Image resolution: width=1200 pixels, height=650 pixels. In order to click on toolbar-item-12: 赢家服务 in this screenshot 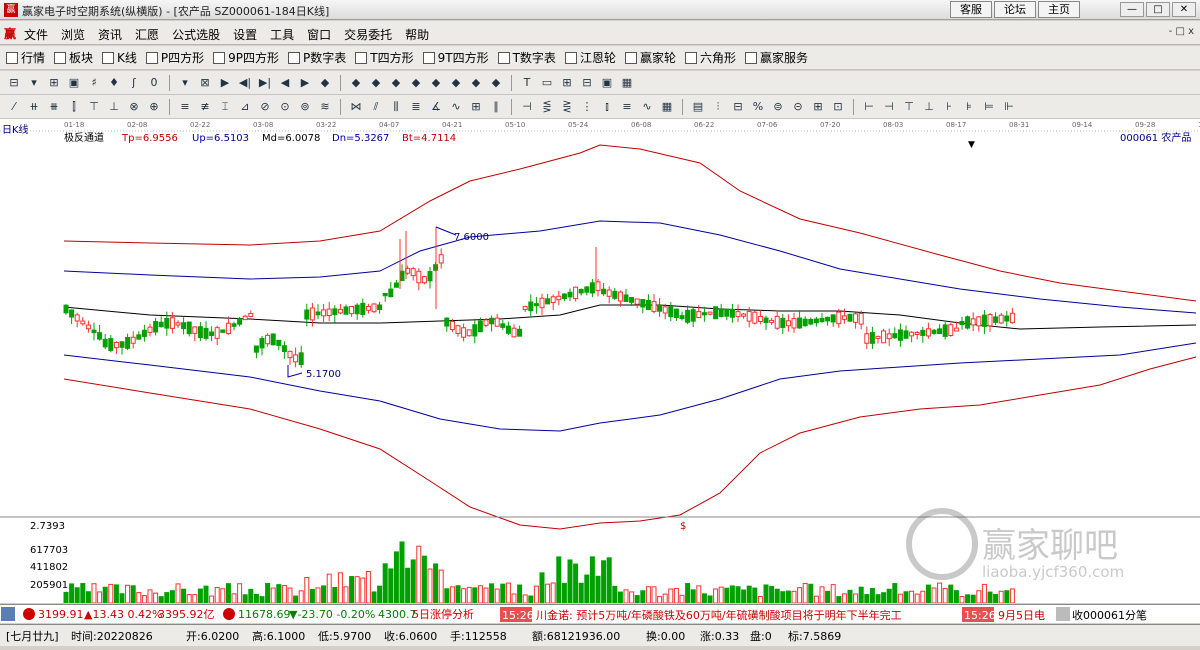, I will do `click(776, 57)`.